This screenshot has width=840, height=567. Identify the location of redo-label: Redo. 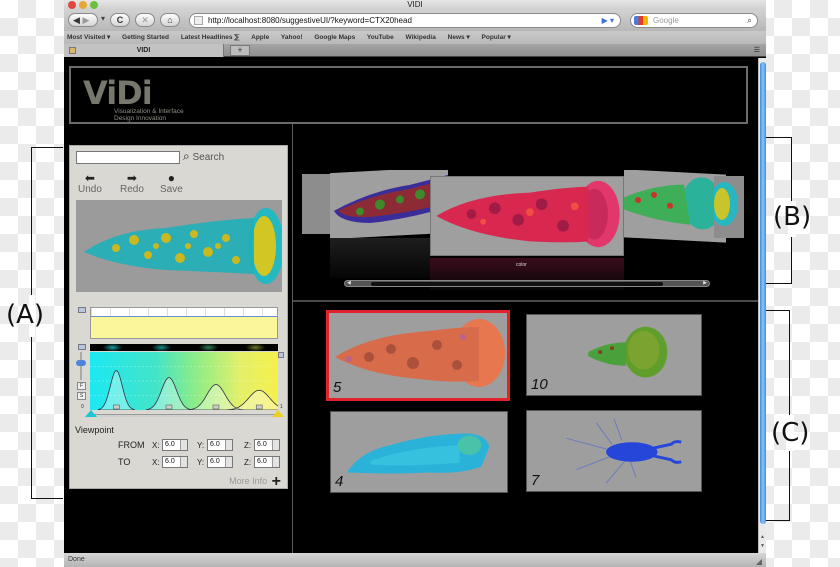
(132, 189).